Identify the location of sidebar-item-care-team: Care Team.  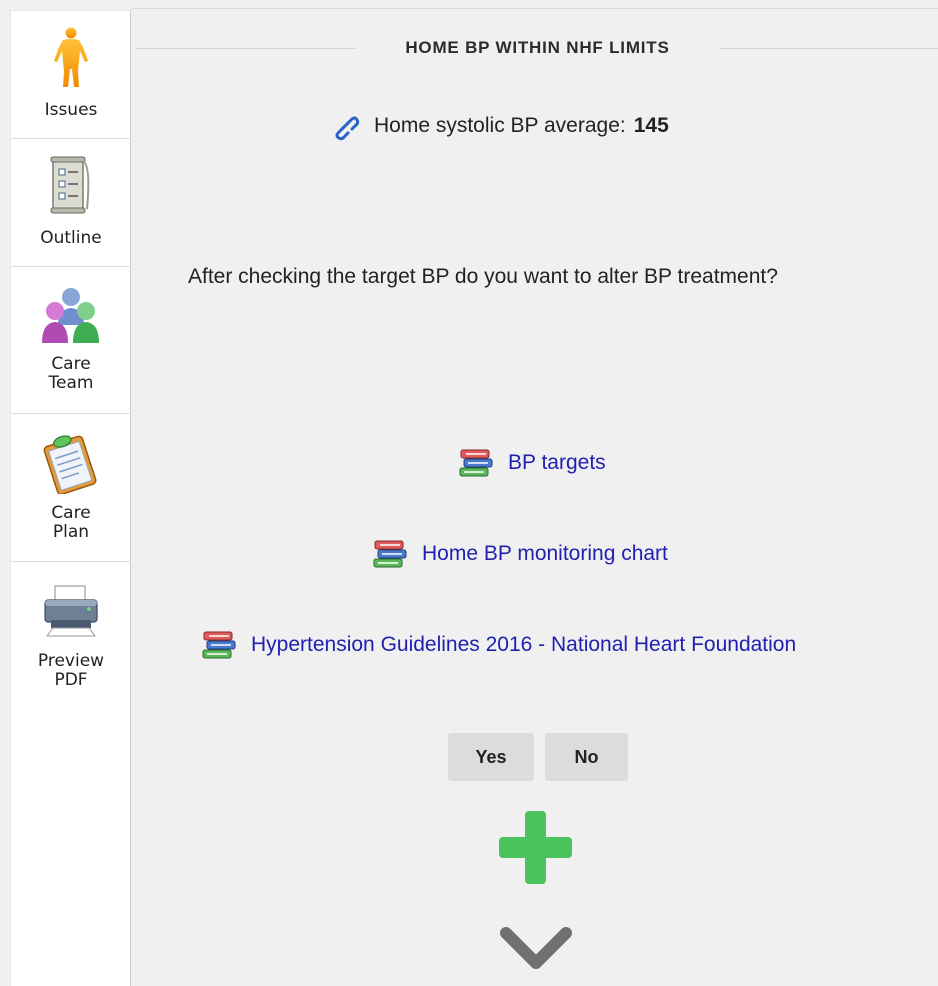
(71, 340).